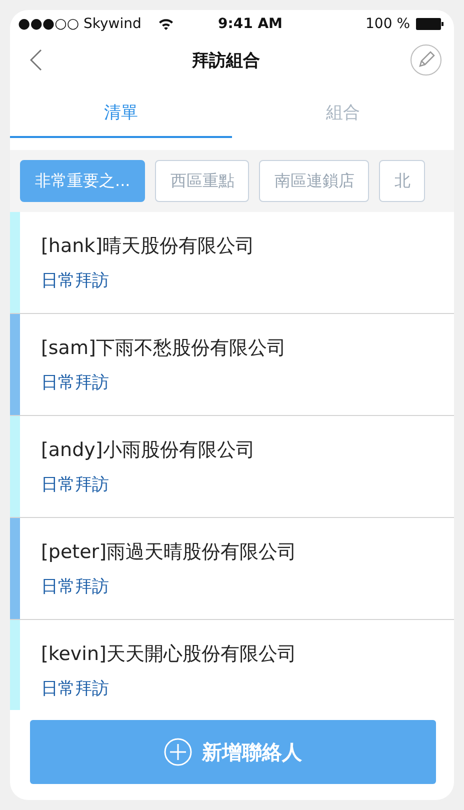 The height and width of the screenshot is (810, 464). I want to click on carrier-text: ●●●○○ Skywind, so click(80, 24).